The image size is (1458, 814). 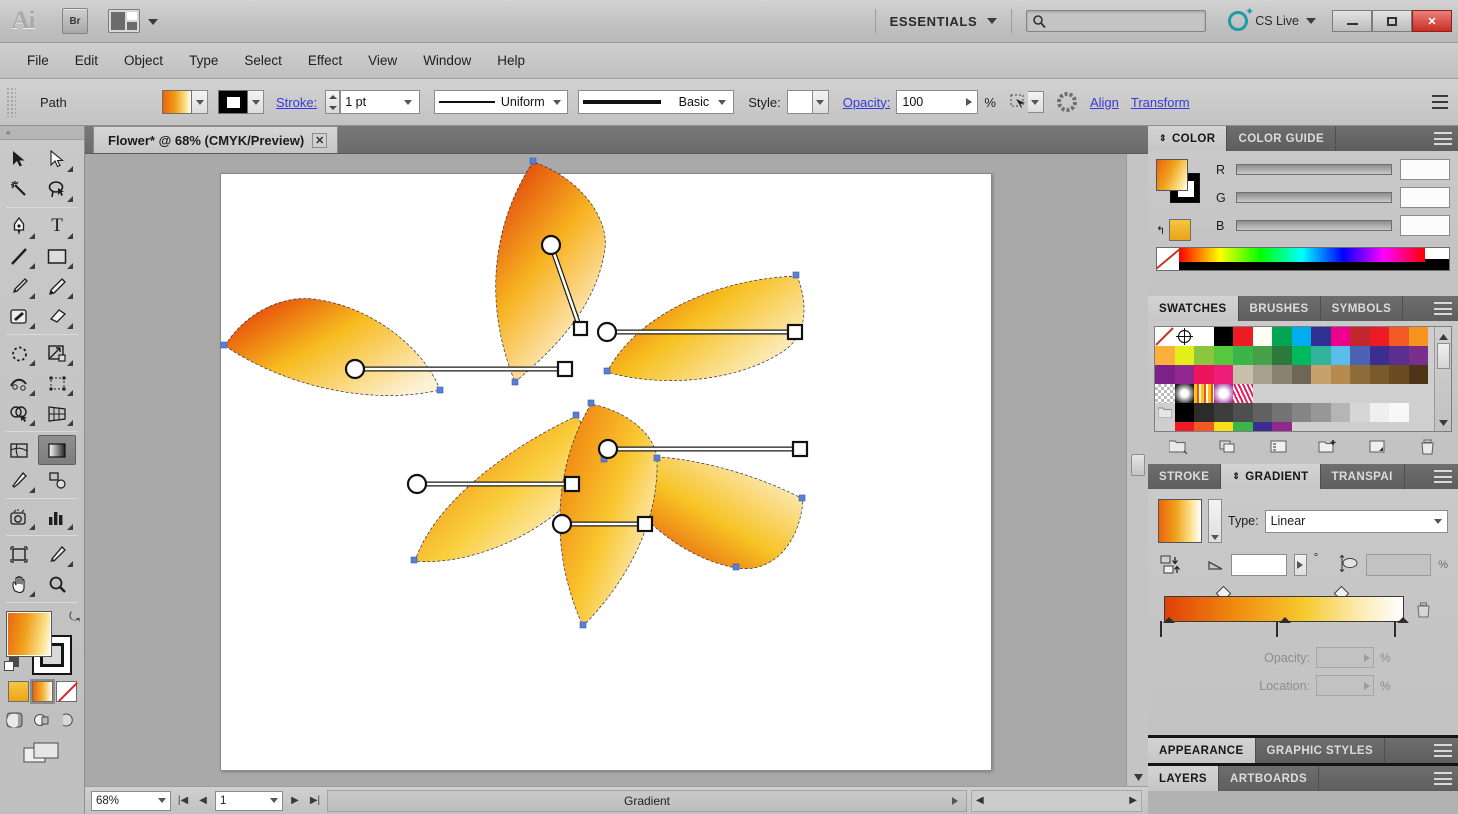 I want to click on direct-selection-tool, so click(x=57, y=159).